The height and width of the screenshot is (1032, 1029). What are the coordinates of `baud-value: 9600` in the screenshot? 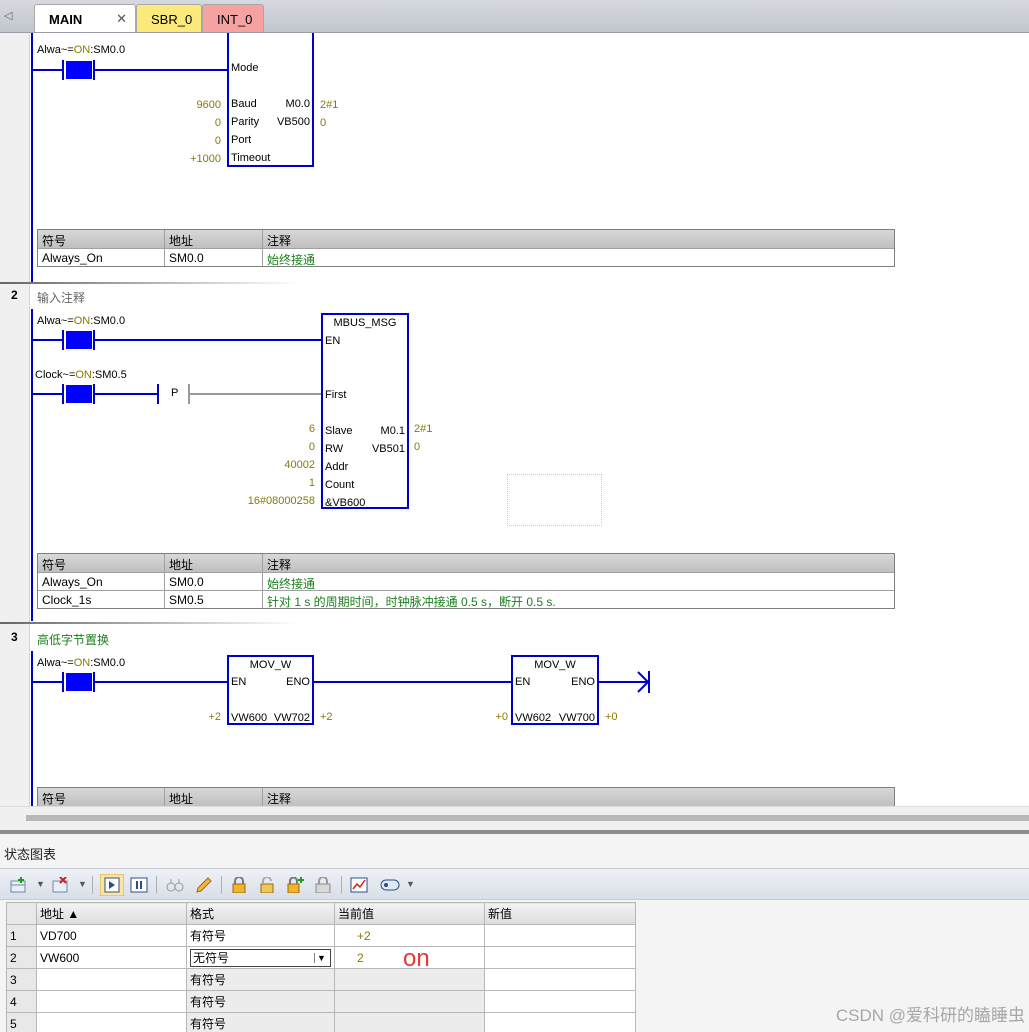 It's located at (209, 105).